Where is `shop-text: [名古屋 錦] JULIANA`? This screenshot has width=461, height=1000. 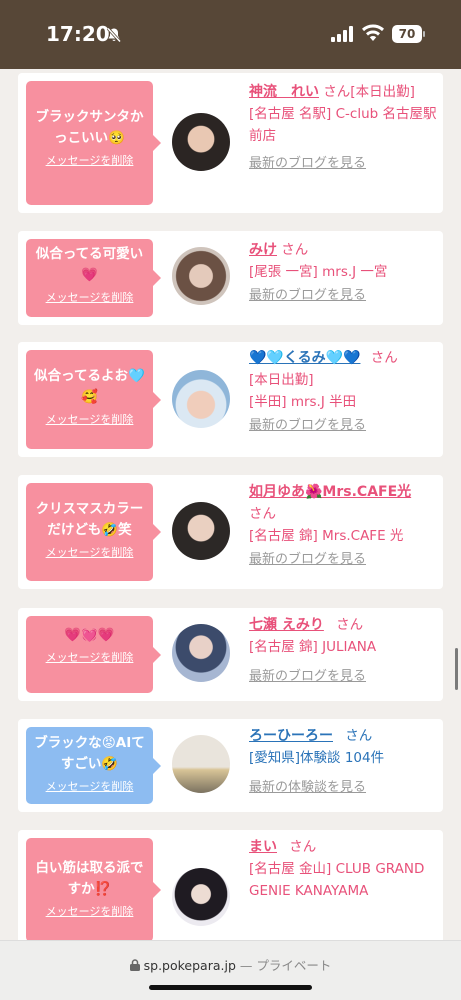
shop-text: [名古屋 錦] JULIANA is located at coordinates (313, 647).